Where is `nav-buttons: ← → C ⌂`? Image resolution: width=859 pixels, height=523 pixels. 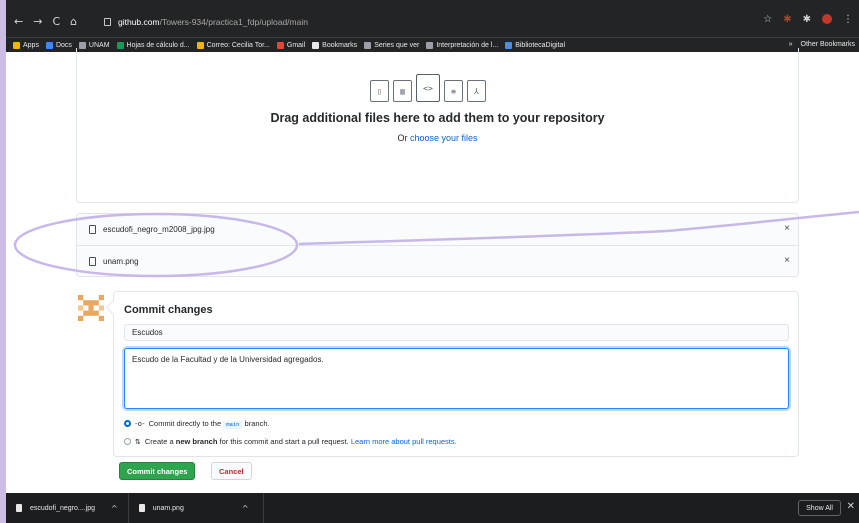
nav-buttons: ← → C ⌂ is located at coordinates (45, 22).